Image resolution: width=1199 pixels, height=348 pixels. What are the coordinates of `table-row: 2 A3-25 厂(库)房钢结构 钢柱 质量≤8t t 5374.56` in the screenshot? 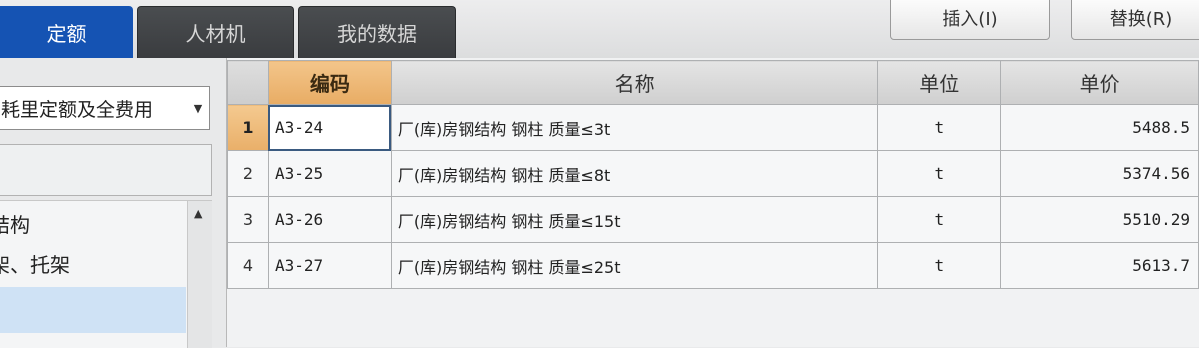 It's located at (713, 173).